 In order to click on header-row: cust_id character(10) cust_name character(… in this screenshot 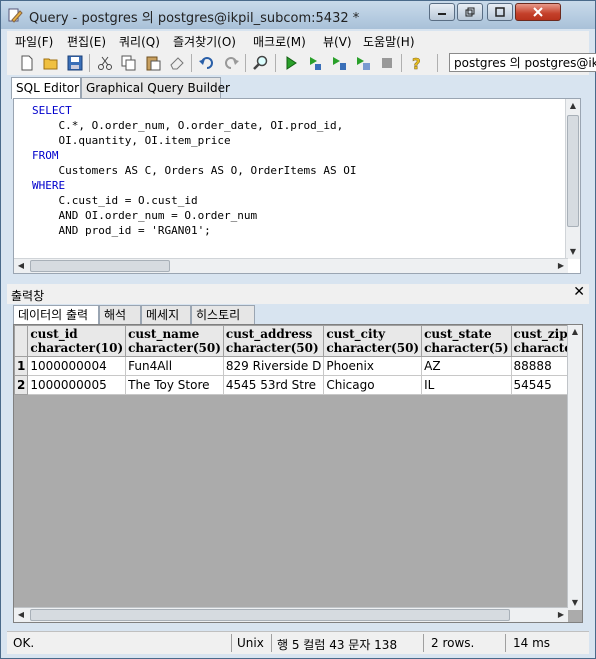, I will do `click(298, 341)`.